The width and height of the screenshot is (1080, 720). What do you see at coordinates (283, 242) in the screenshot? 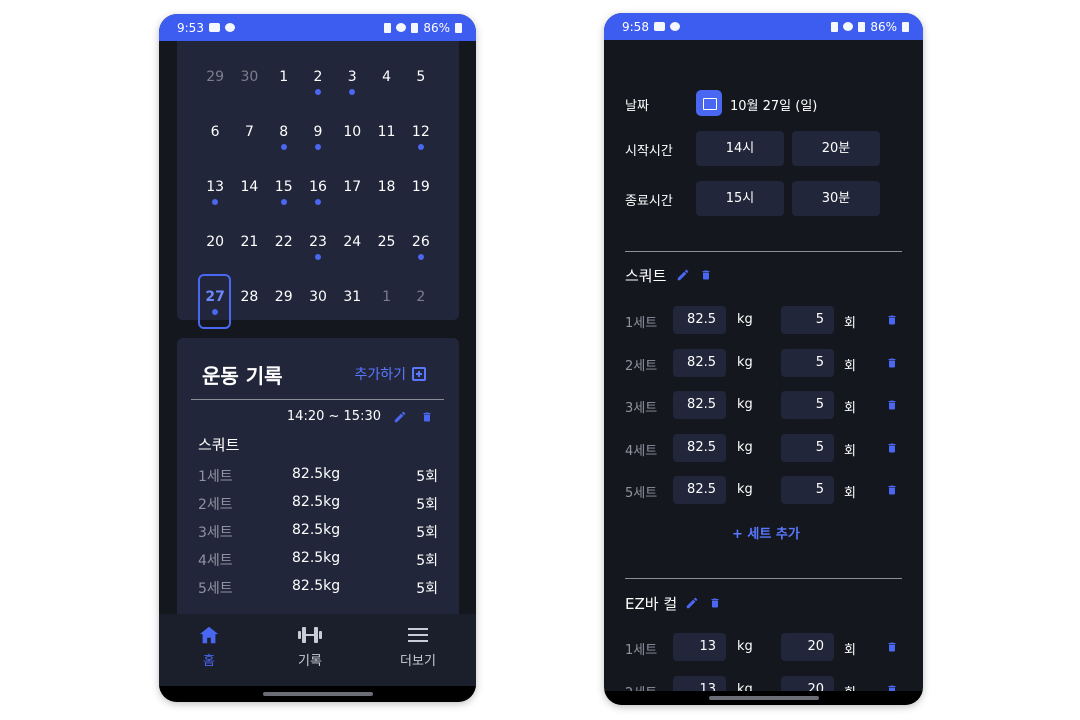
I see `calendar-day-number: 22` at bounding box center [283, 242].